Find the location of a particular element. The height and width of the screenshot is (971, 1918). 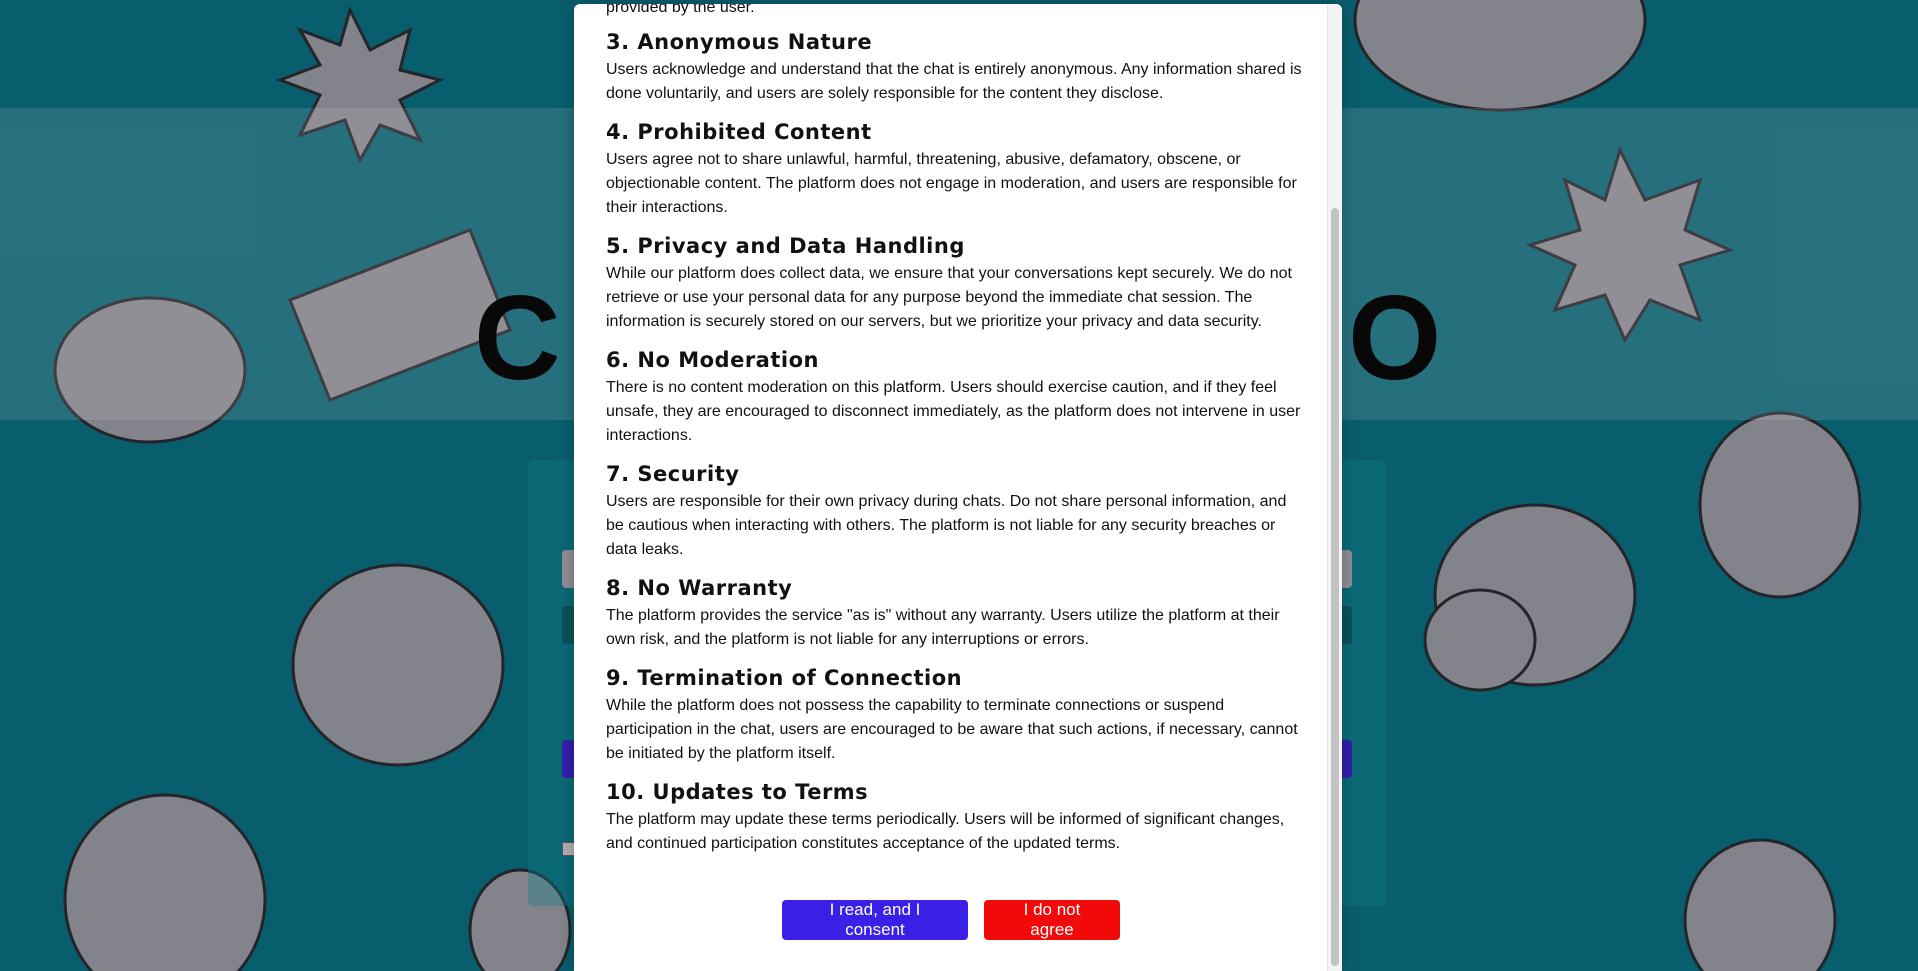

scrollbar-thumb is located at coordinates (1335, 587).